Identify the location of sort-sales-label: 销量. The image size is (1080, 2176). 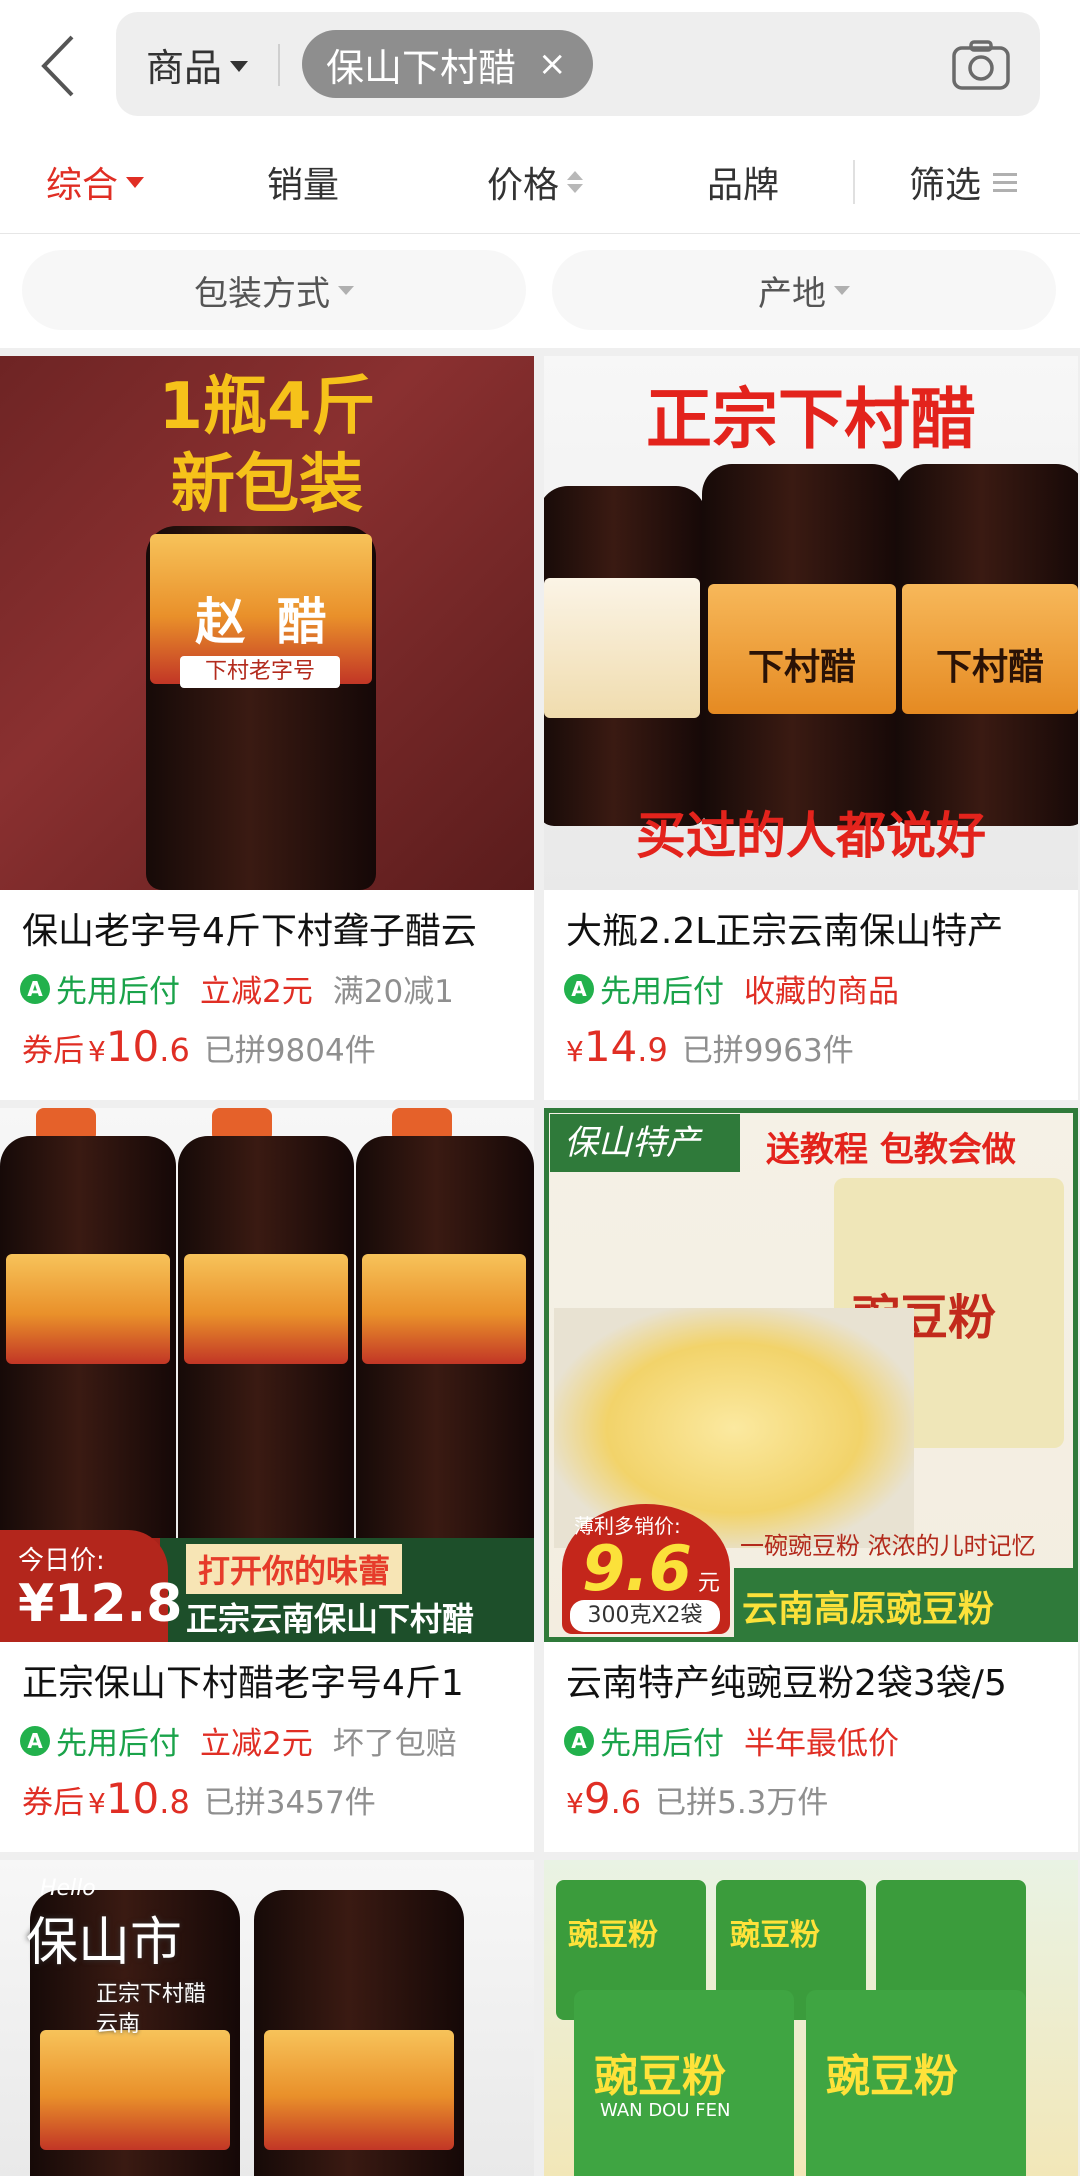
(303, 185).